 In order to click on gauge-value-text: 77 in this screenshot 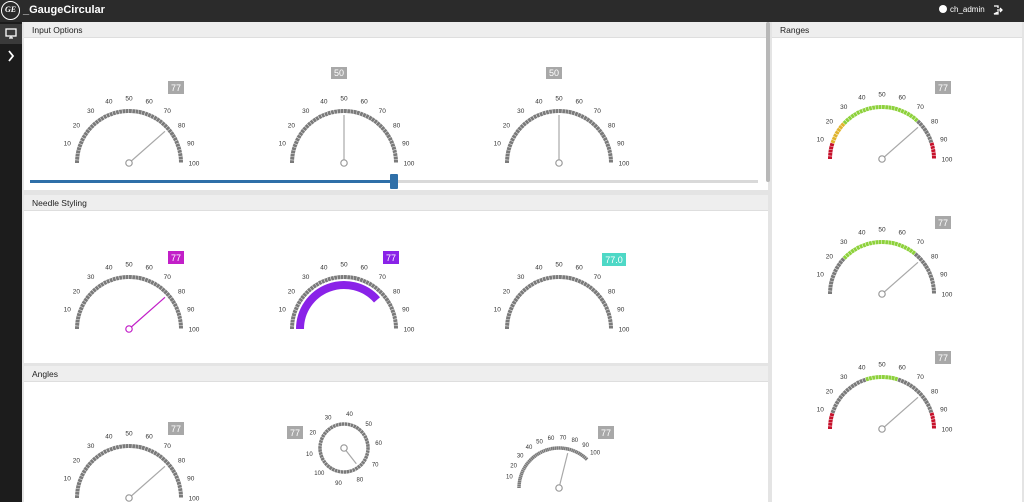, I will do `click(176, 88)`.